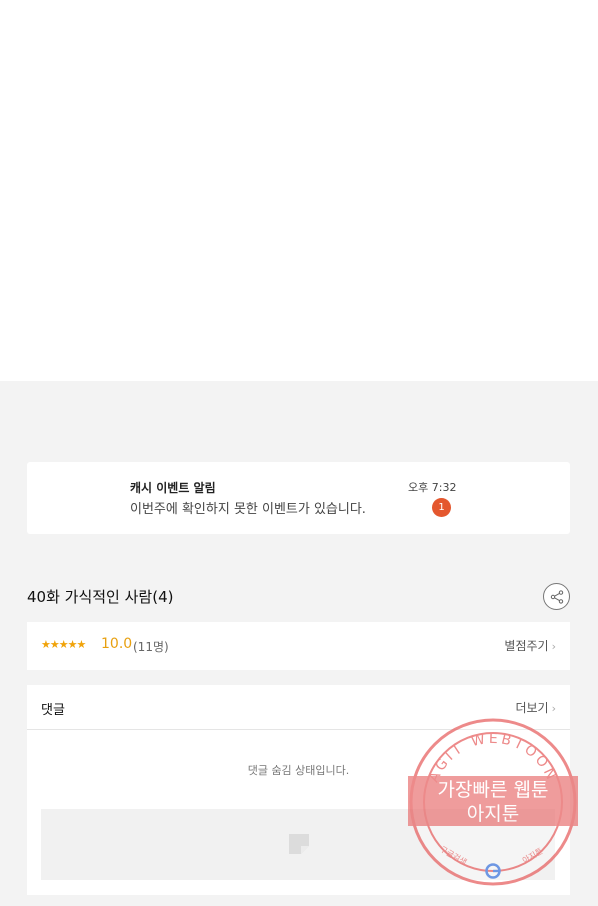 This screenshot has width=598, height=906. I want to click on rating-score: 10.0, so click(117, 644).